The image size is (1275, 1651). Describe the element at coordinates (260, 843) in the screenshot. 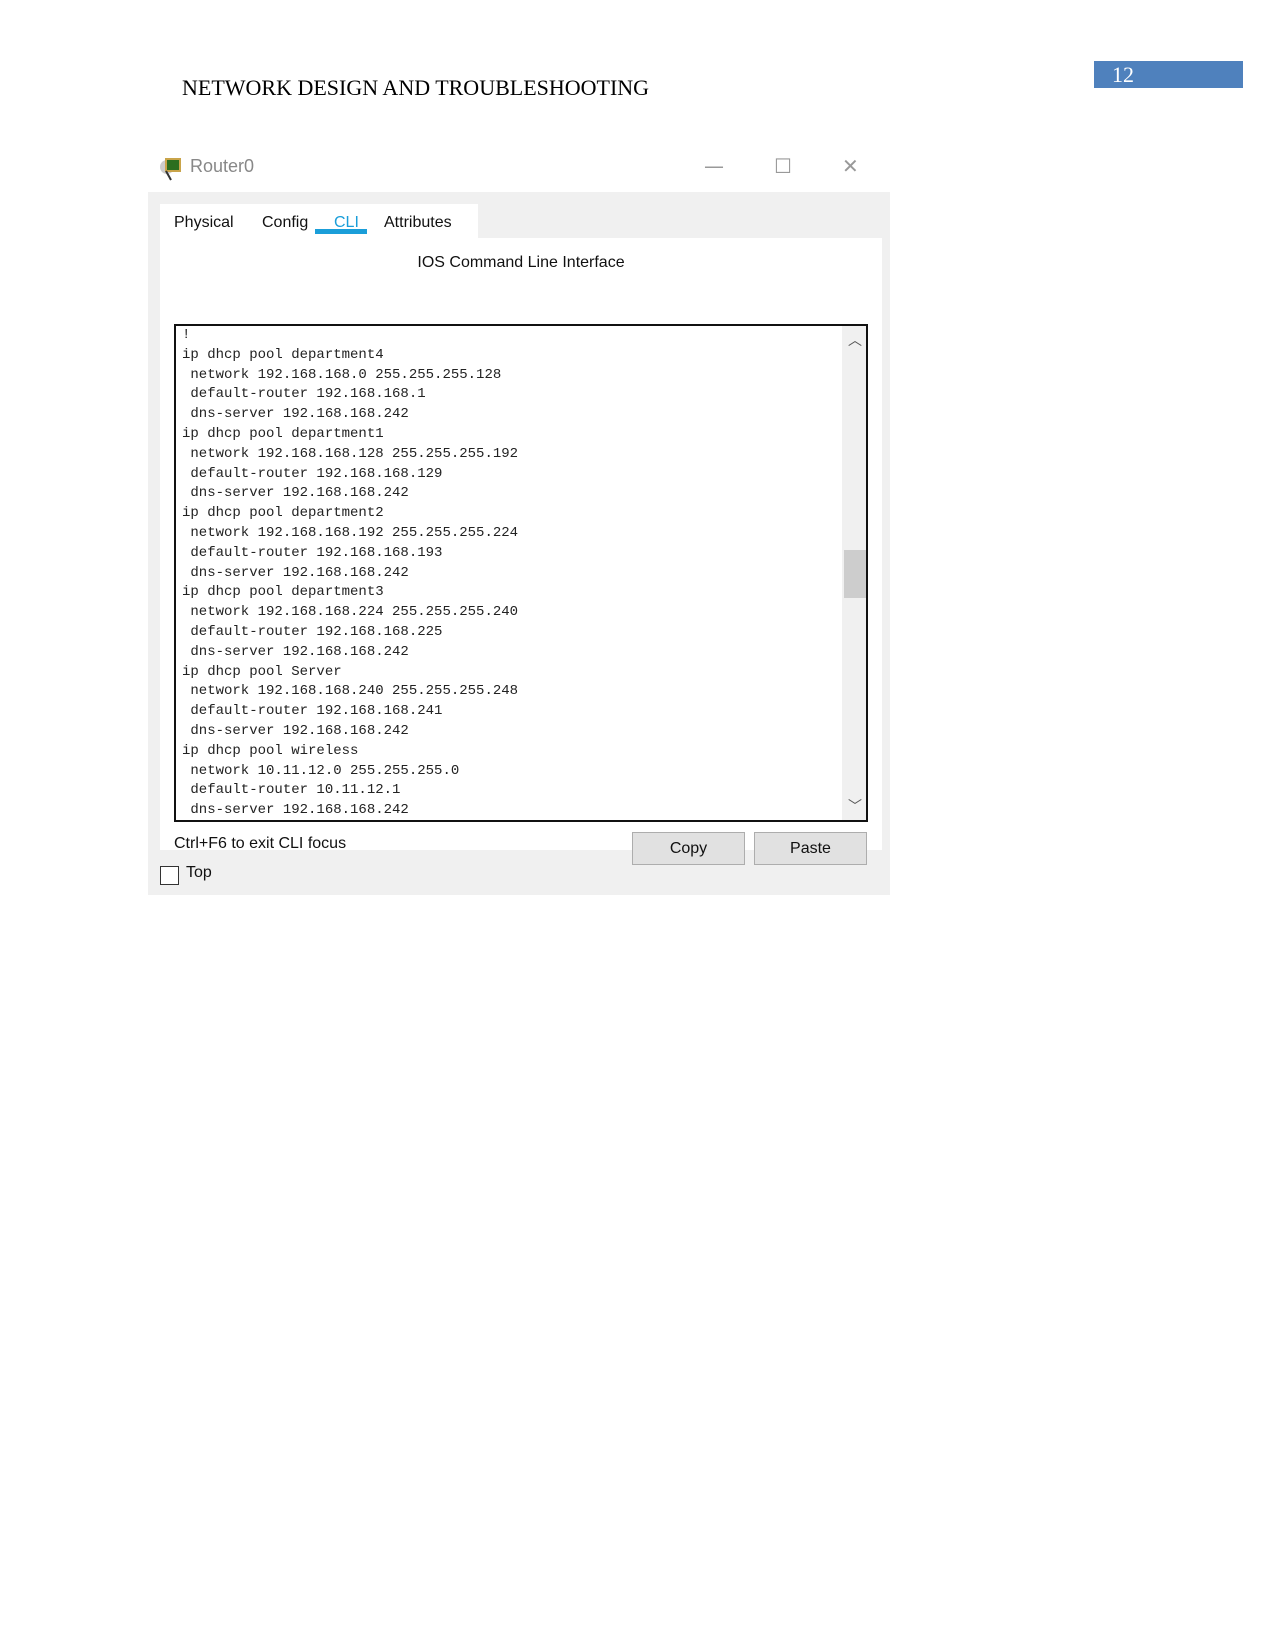

I see `cli-focus-hint: Ctrl+F6 to exit CLI focus` at that location.